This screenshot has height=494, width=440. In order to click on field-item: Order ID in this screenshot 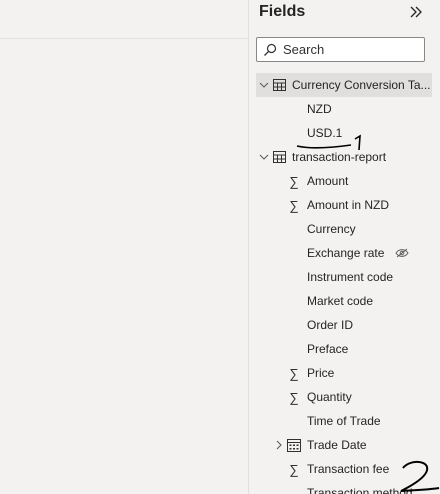, I will do `click(344, 325)`.